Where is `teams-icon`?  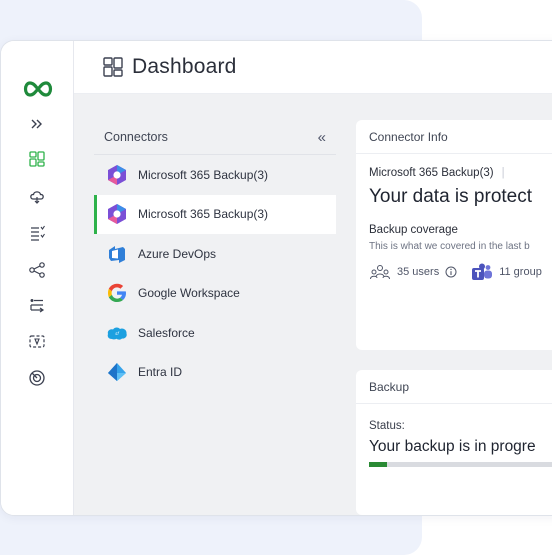
teams-icon is located at coordinates (482, 272).